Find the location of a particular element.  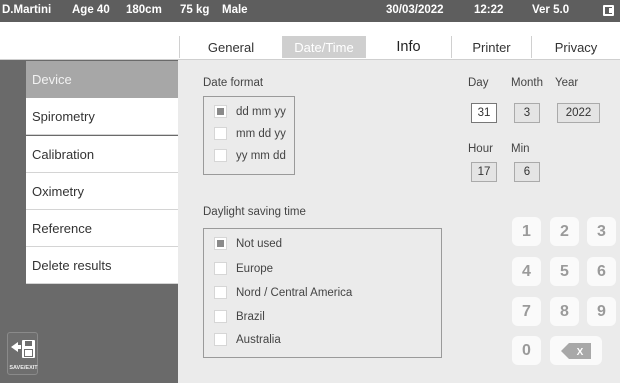

sidebar-item-spirometry: Spirometry is located at coordinates (102, 116).